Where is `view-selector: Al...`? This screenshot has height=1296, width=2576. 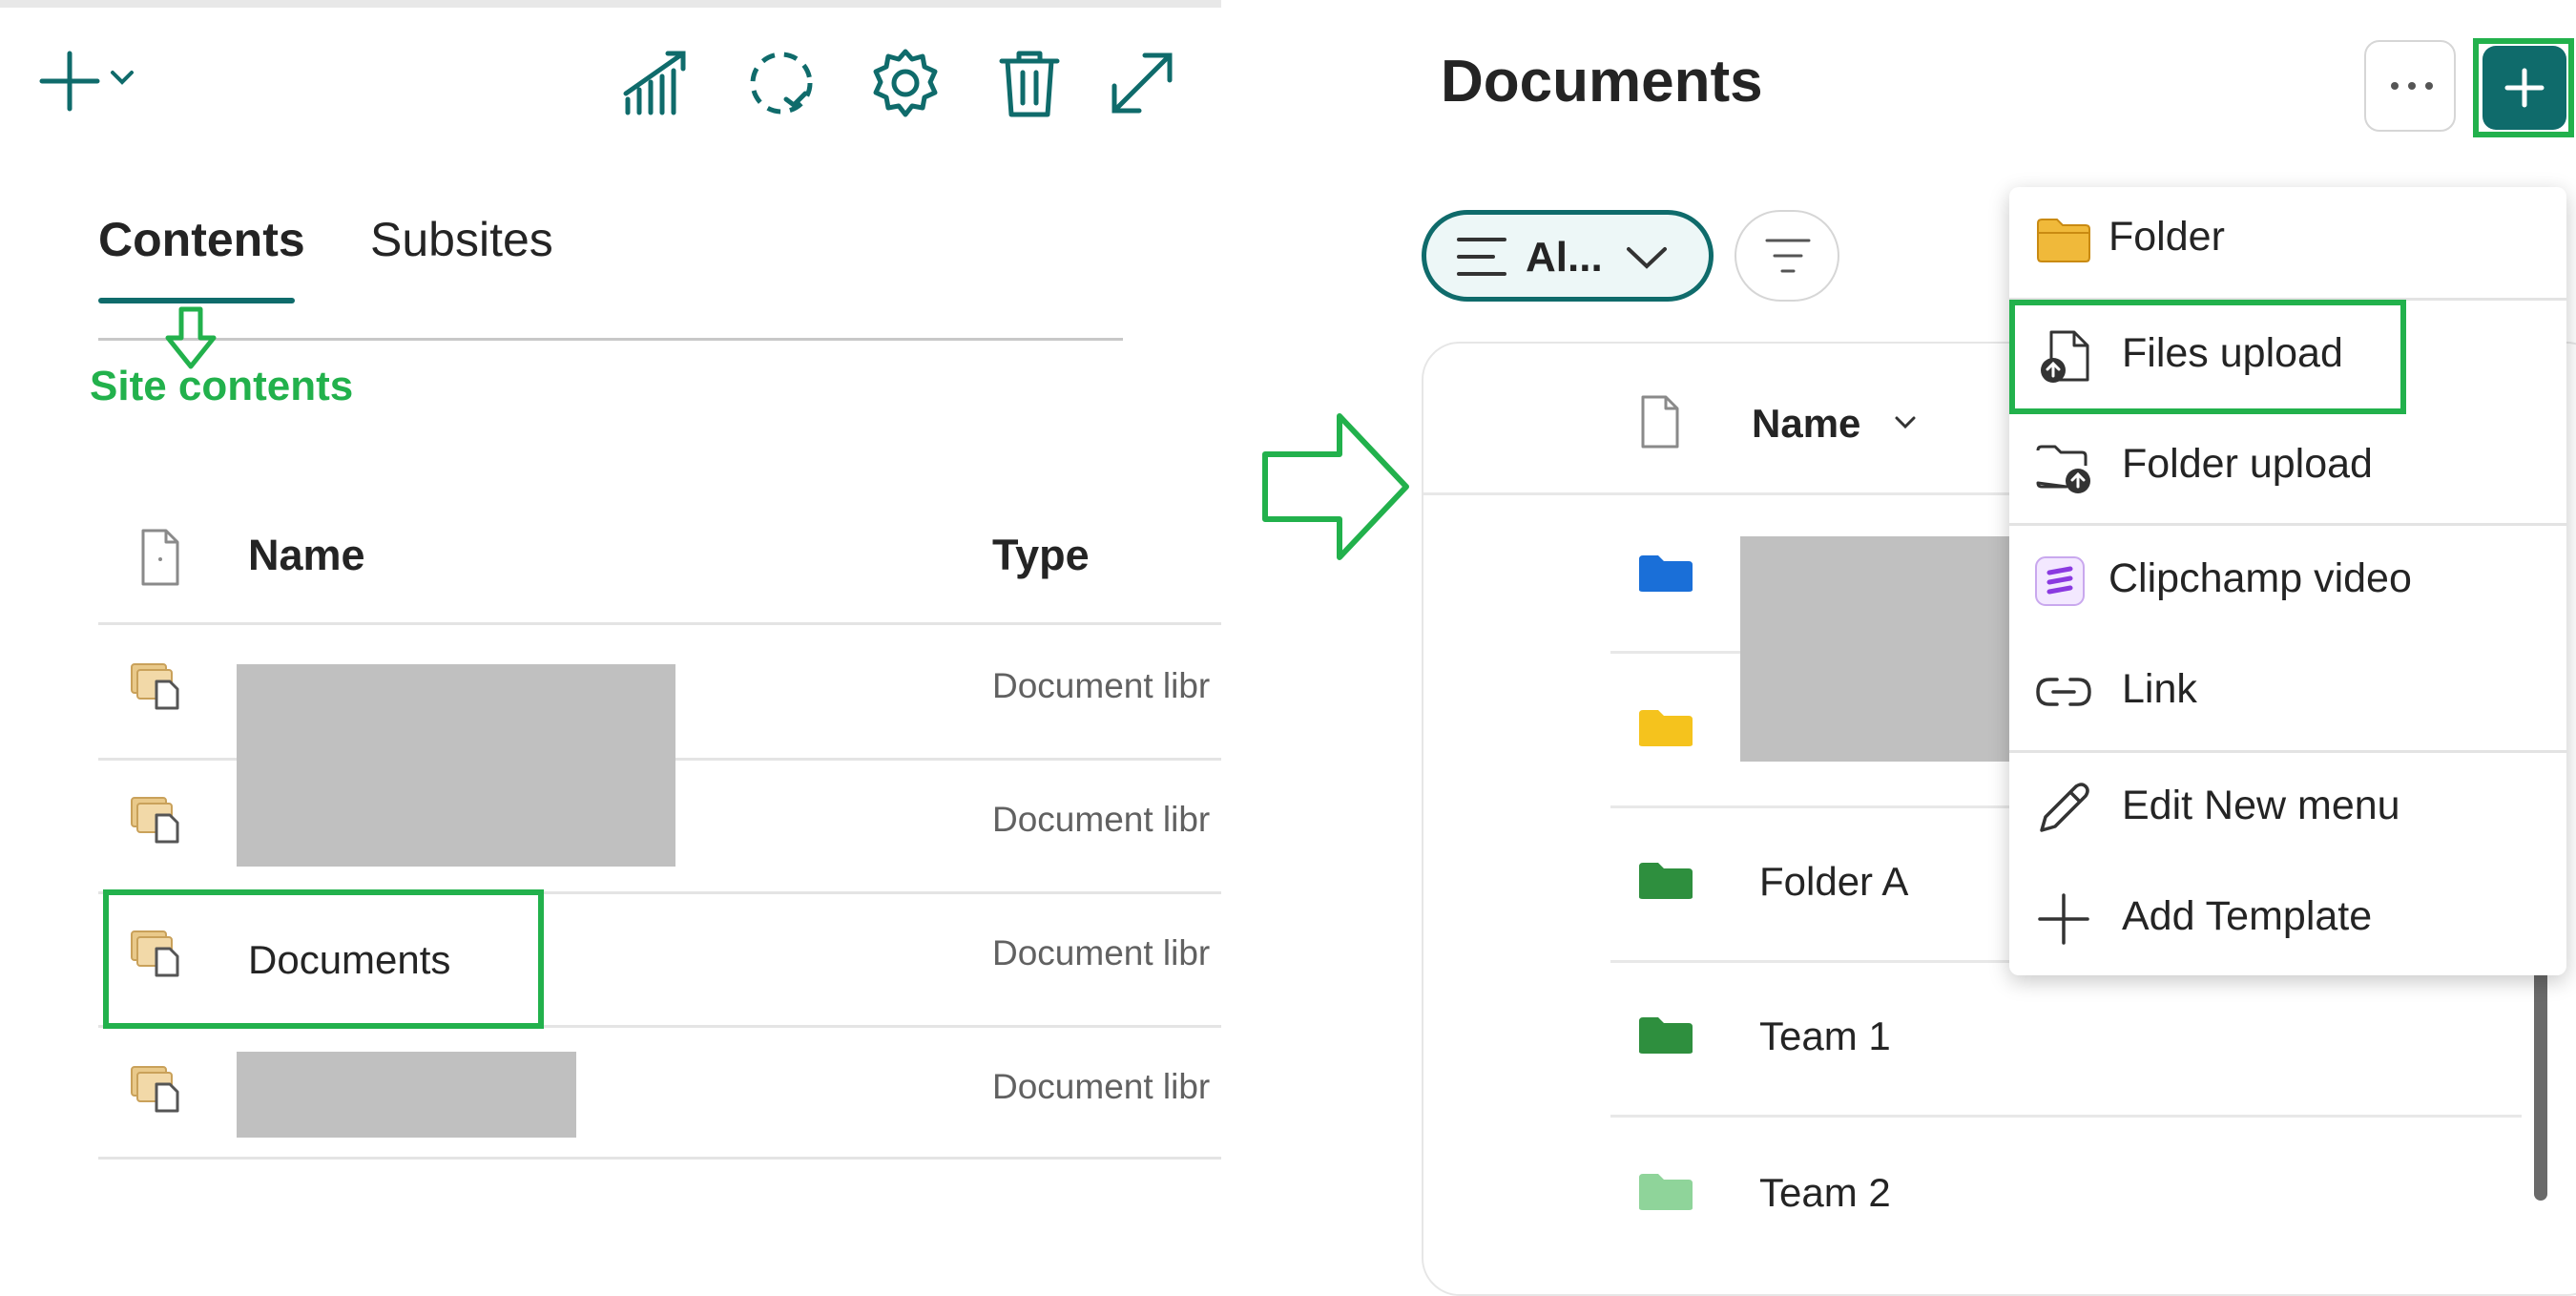 view-selector: Al... is located at coordinates (1568, 256).